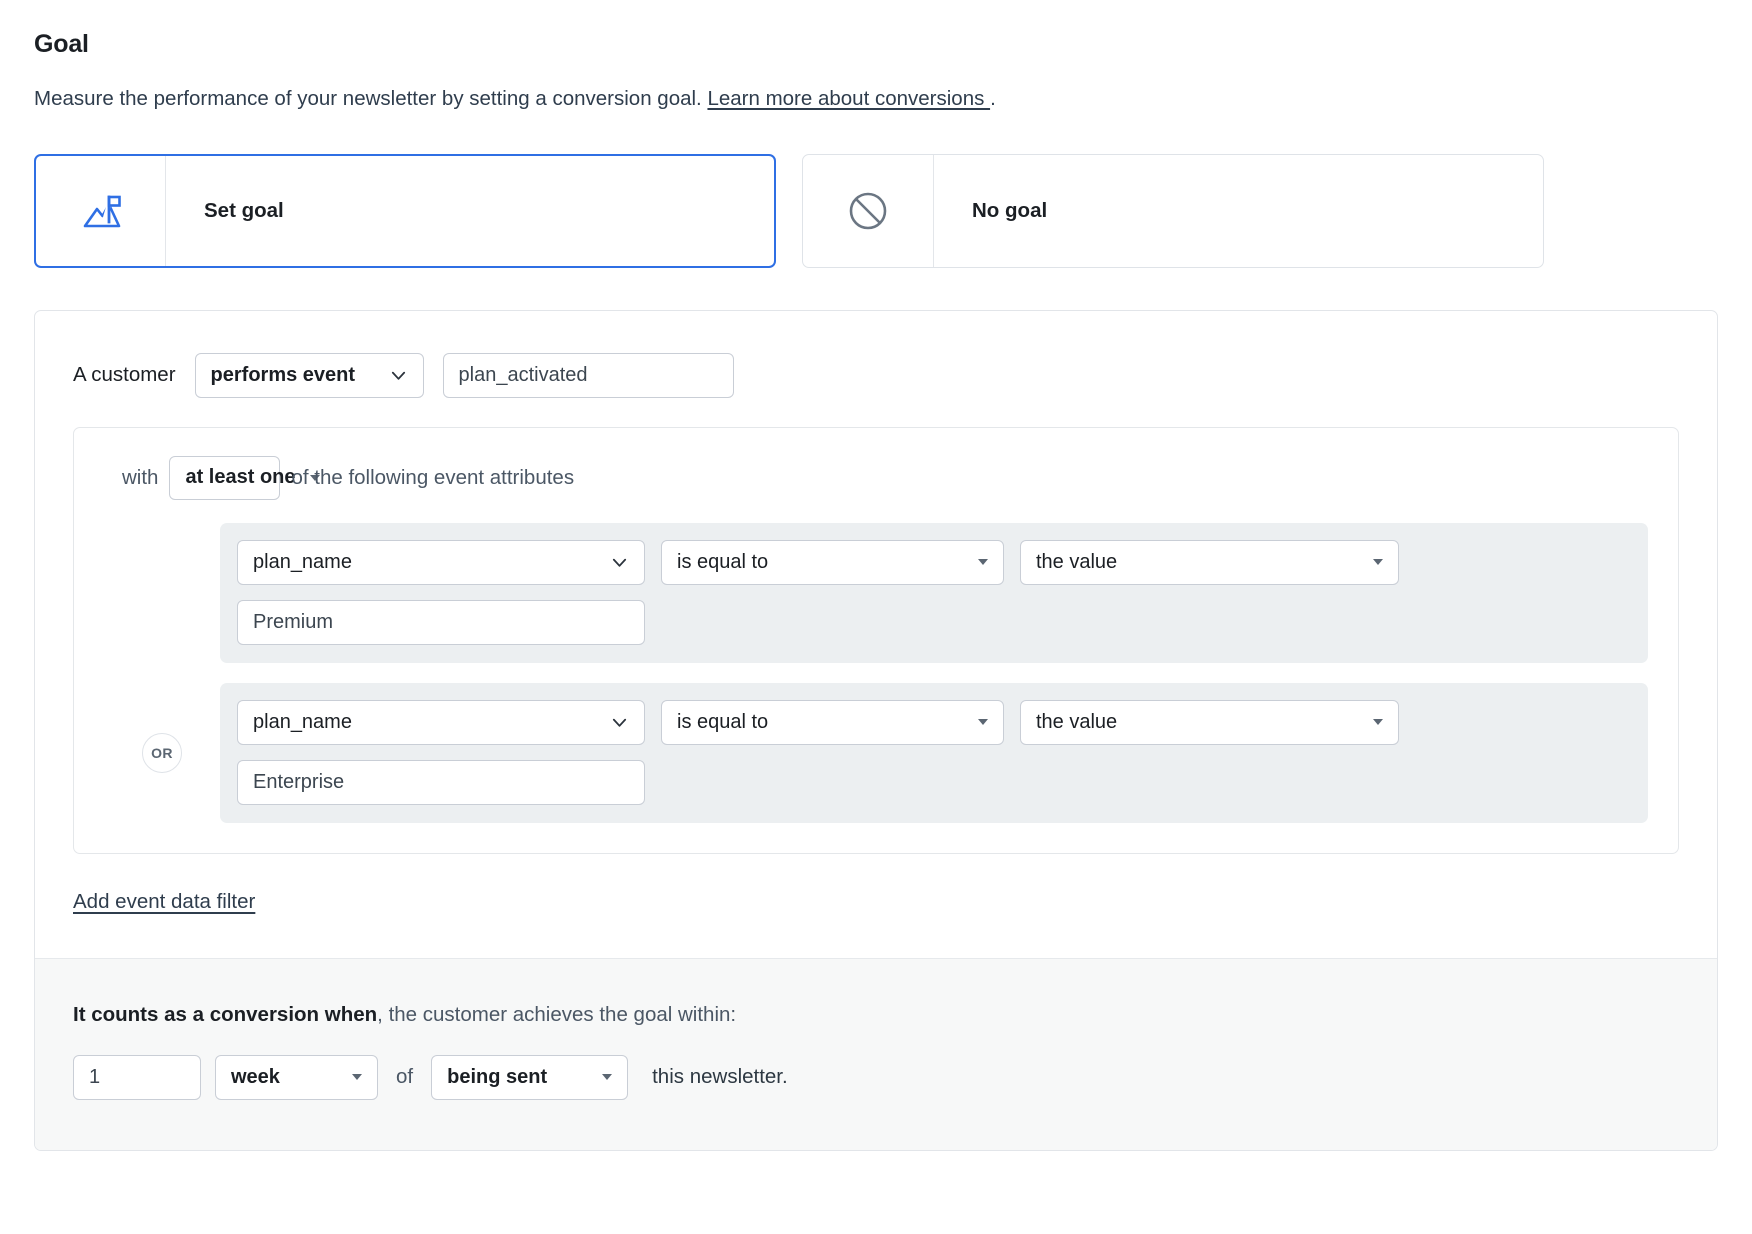 This screenshot has height=1234, width=1752. I want to click on attributes-prefix-label: with, so click(140, 477).